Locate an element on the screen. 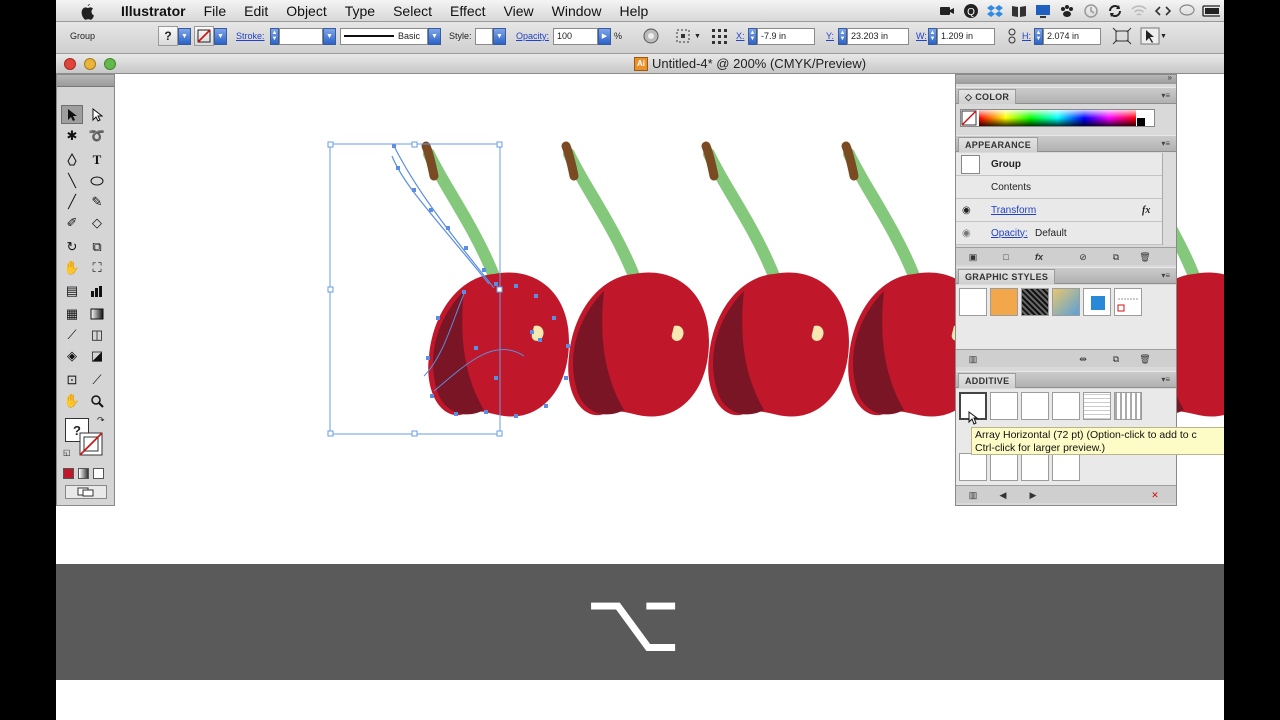  blend-tool-icon: ◫ is located at coordinates (97, 334).